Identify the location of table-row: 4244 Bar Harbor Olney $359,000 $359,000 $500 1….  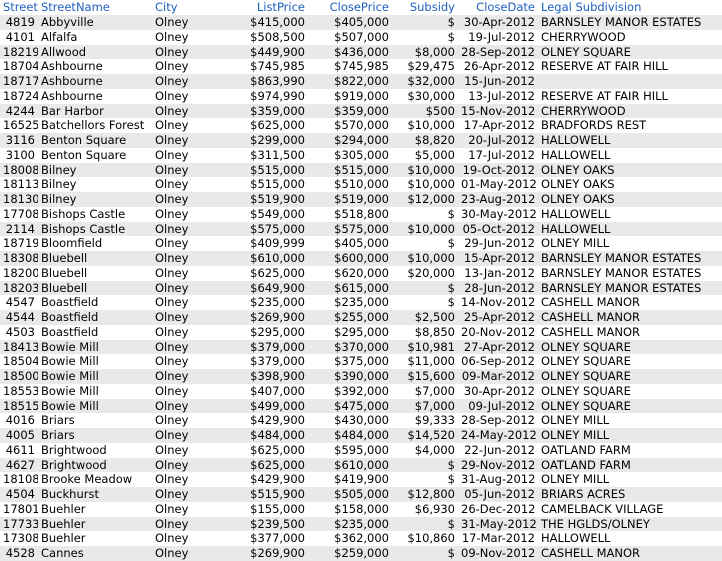
(361, 111).